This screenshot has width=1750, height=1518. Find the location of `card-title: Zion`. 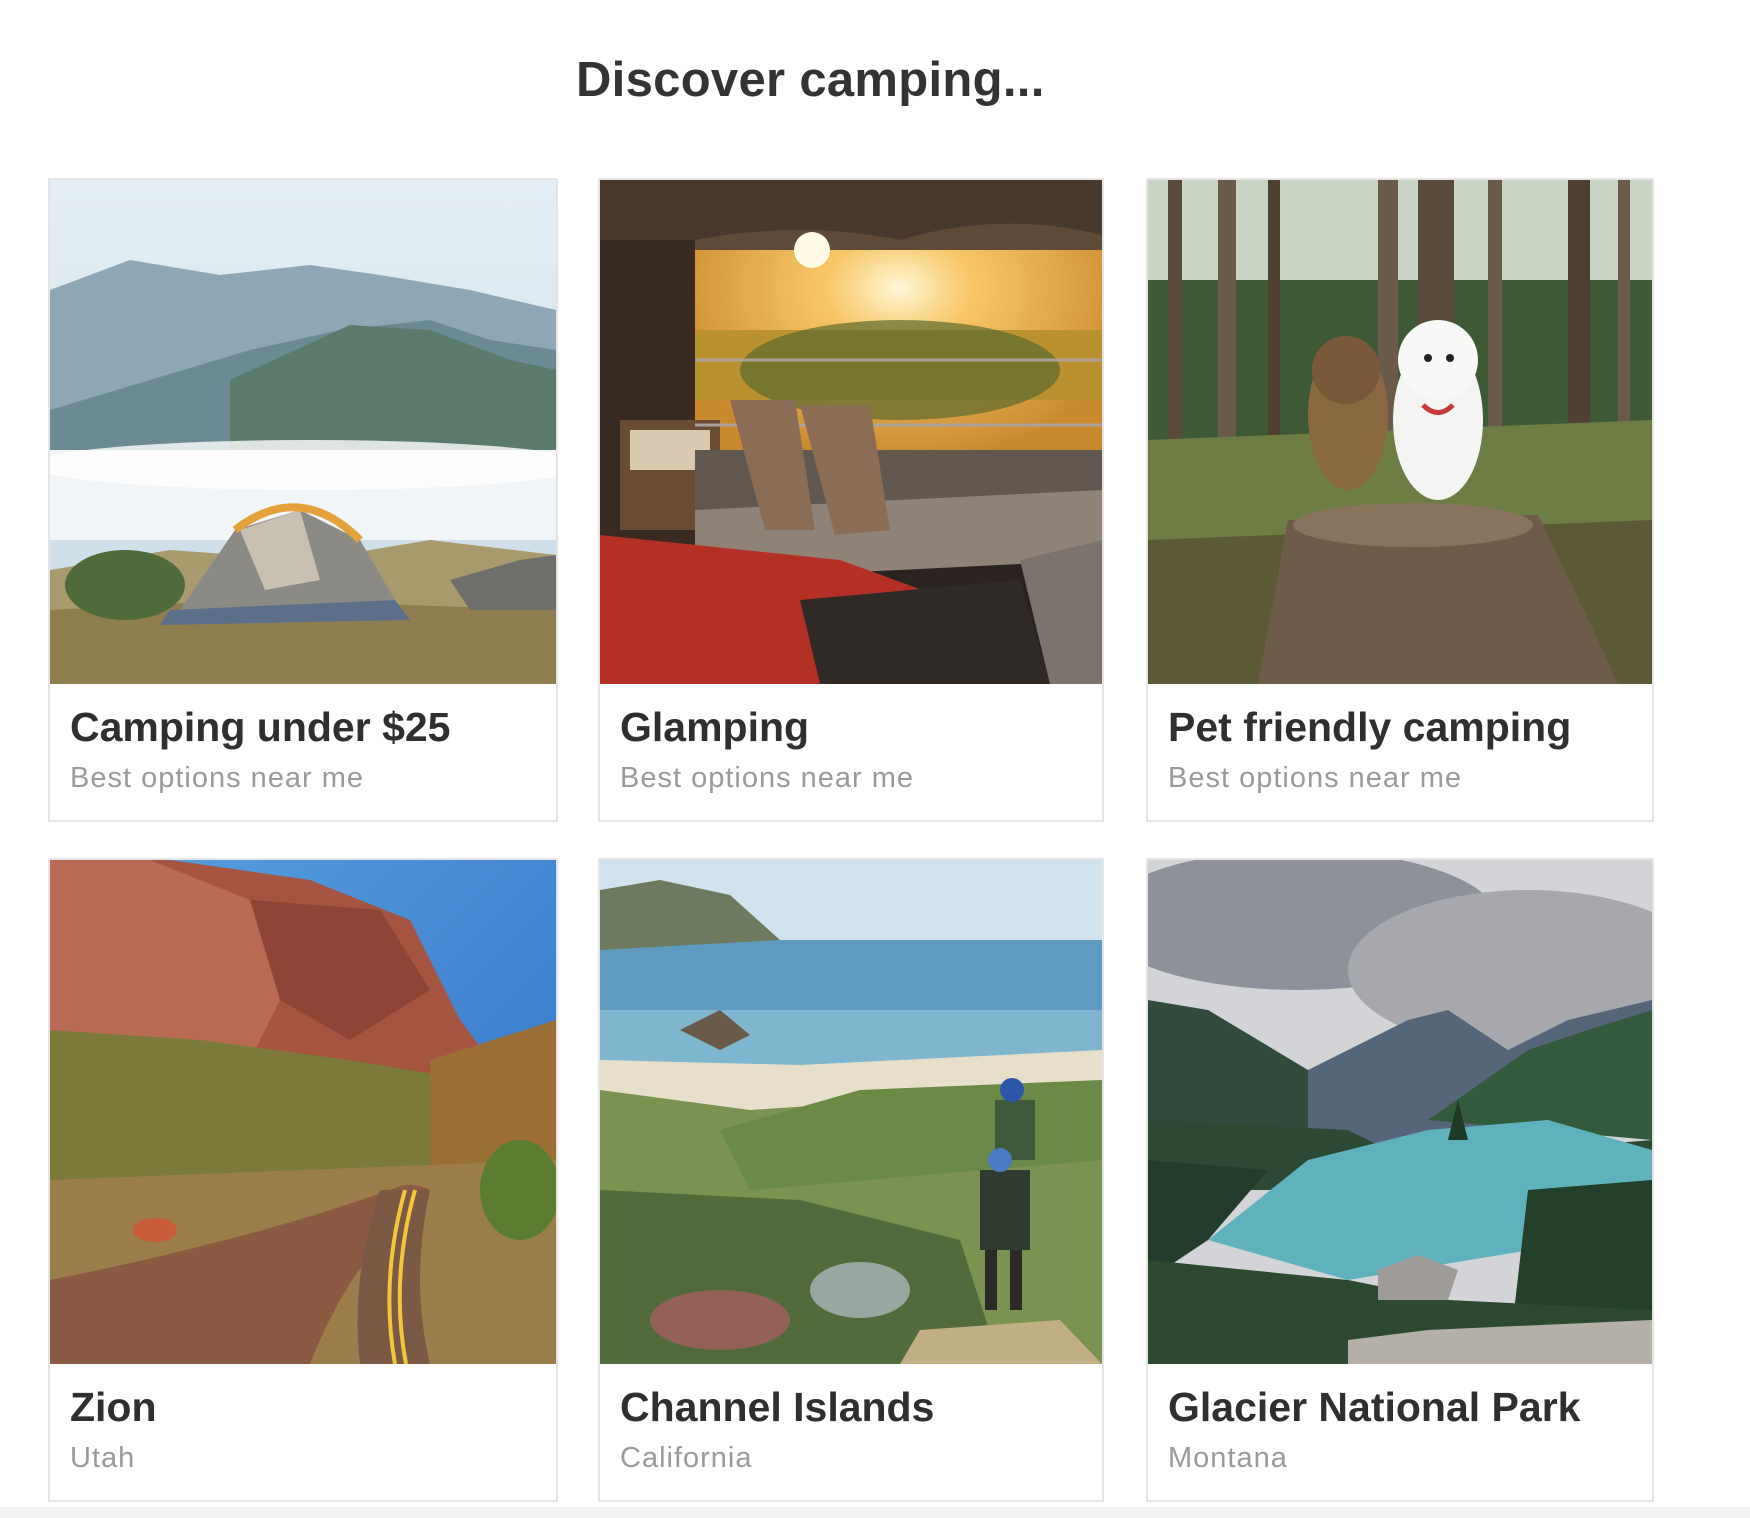

card-title: Zion is located at coordinates (113, 1407).